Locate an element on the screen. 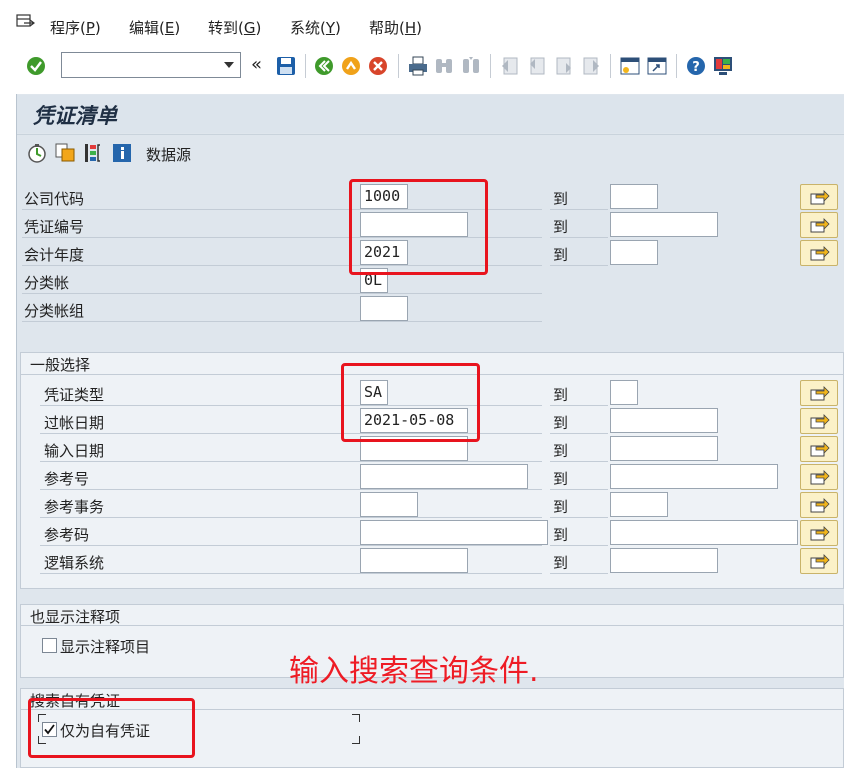 The height and width of the screenshot is (768, 844). new-session-icon is located at coordinates (630, 66).